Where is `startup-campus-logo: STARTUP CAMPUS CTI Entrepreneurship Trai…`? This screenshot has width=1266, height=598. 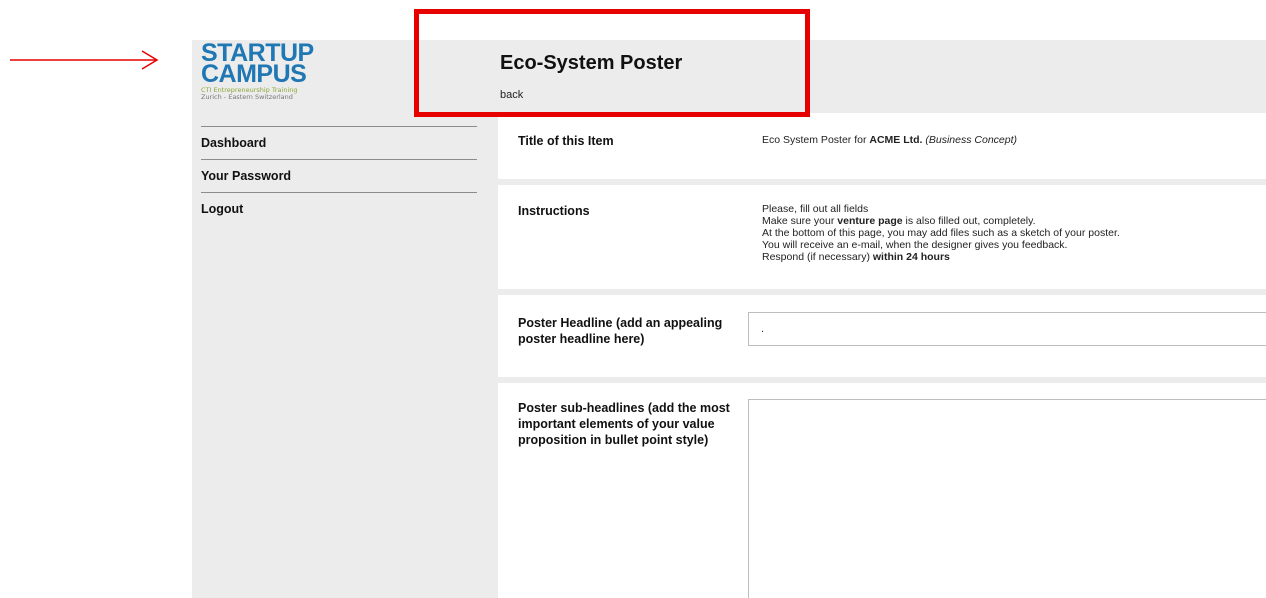 startup-campus-logo: STARTUP CAMPUS CTI Entrepreneurship Trai… is located at coordinates (266, 77).